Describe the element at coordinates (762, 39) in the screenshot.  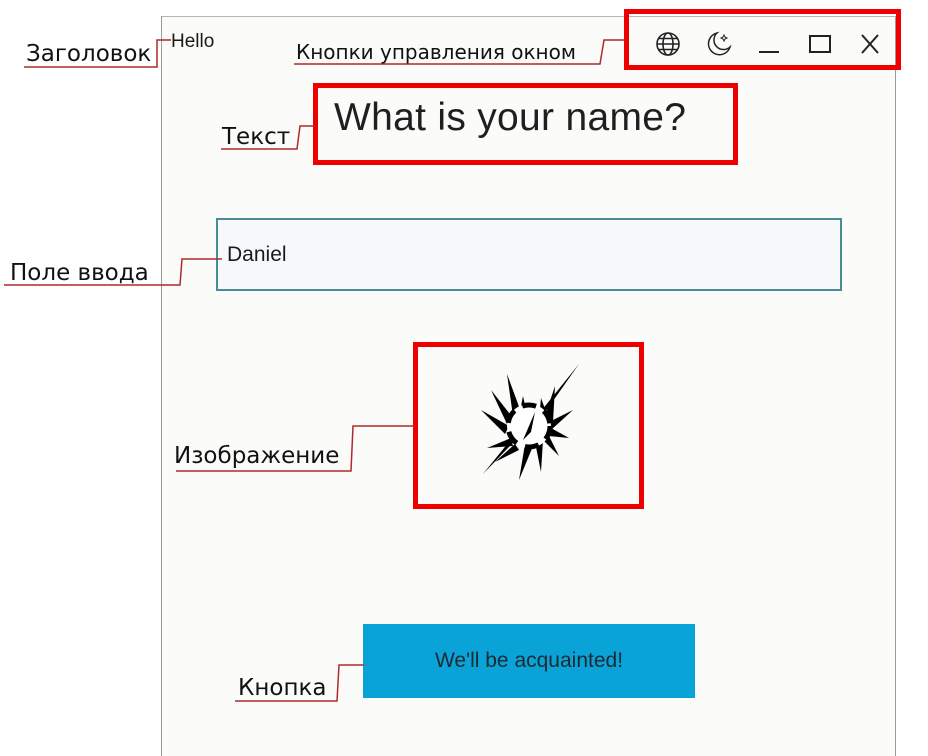
I see `controls-highlight-frame` at that location.